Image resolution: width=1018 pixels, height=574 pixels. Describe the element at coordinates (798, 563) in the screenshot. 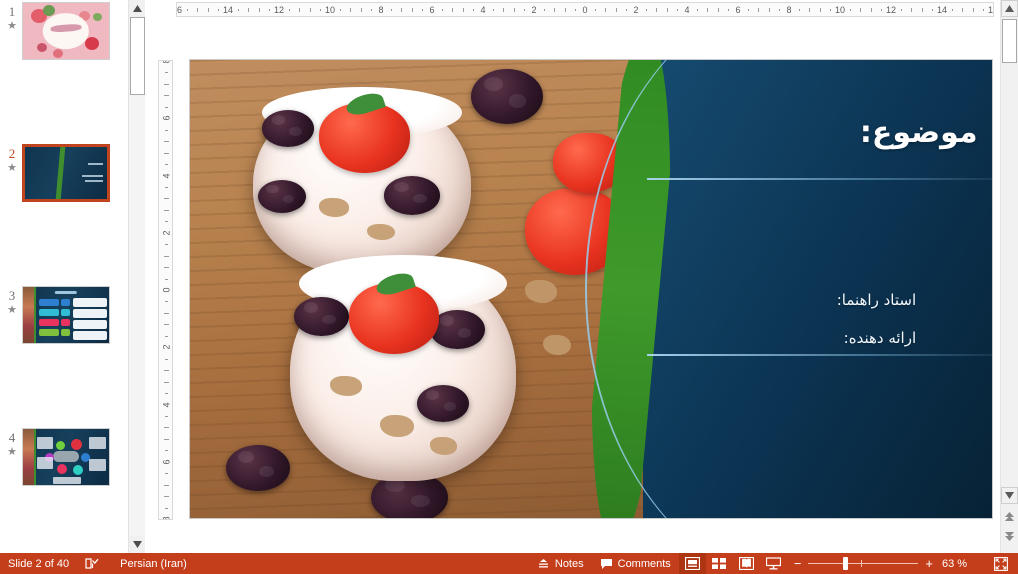

I see `zoom-out-button: −` at that location.